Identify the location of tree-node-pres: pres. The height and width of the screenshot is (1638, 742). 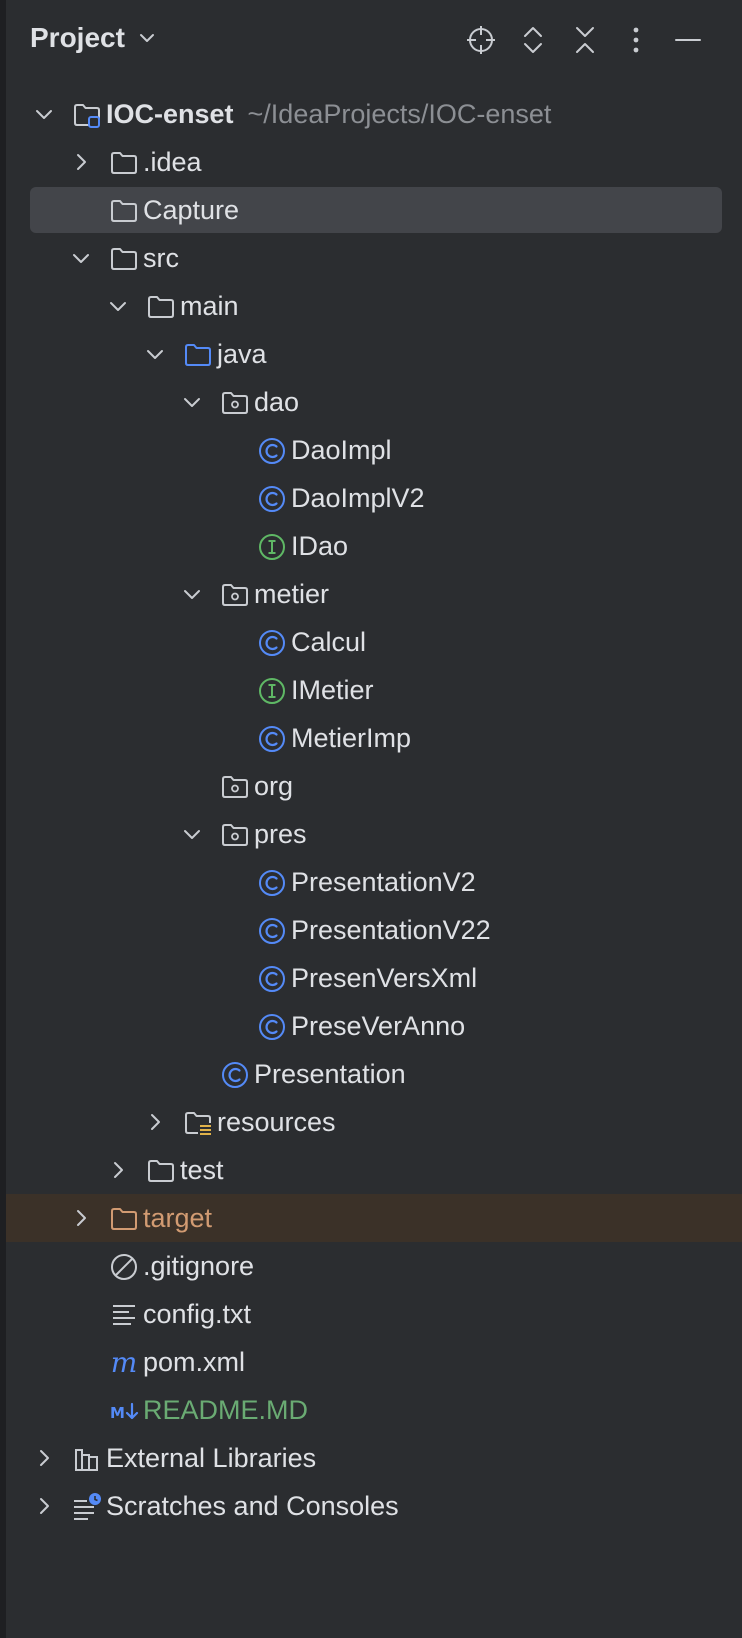
(371, 834).